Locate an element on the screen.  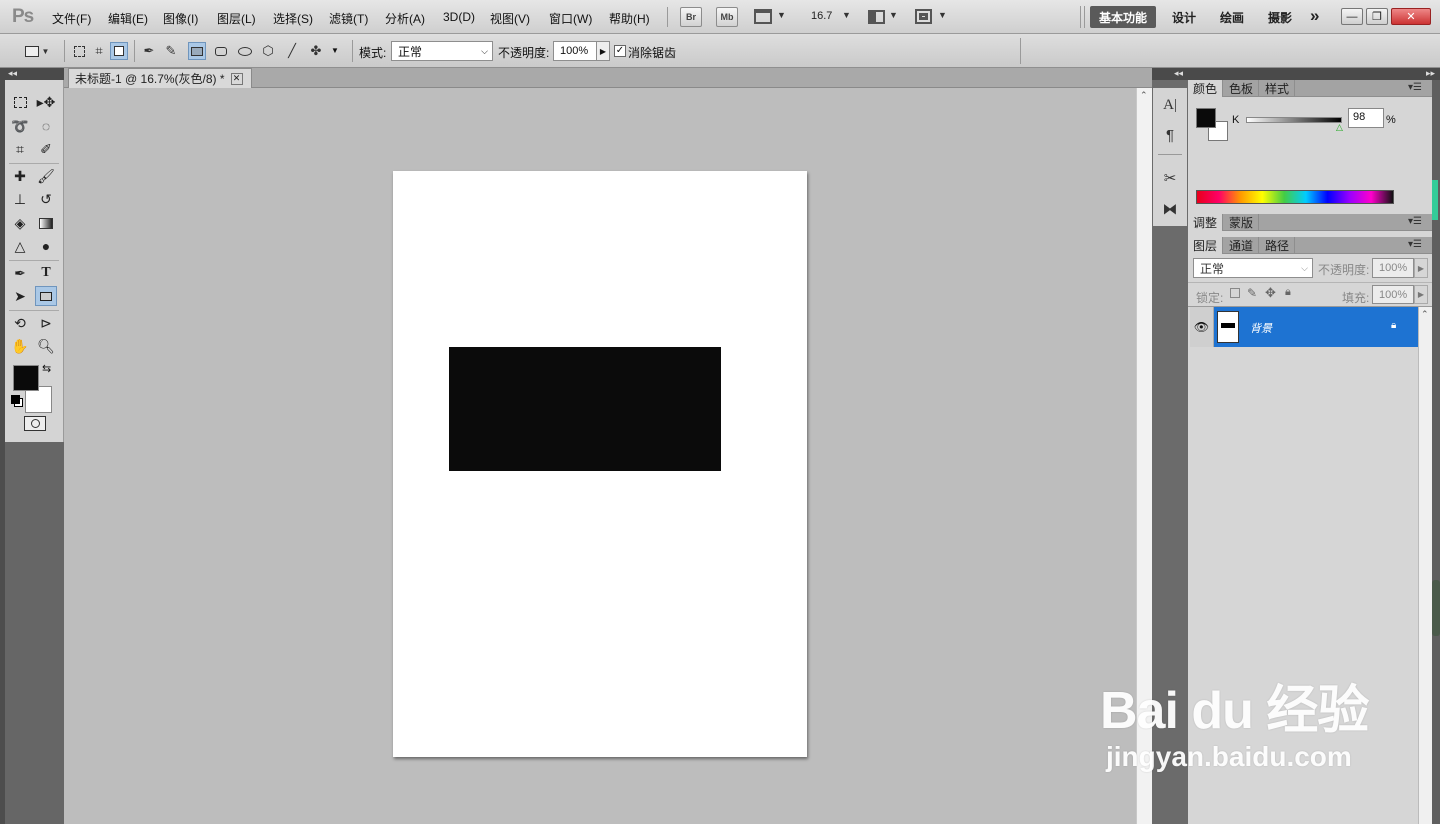
menu-3d: 3D(D) is located at coordinates (459, 17).